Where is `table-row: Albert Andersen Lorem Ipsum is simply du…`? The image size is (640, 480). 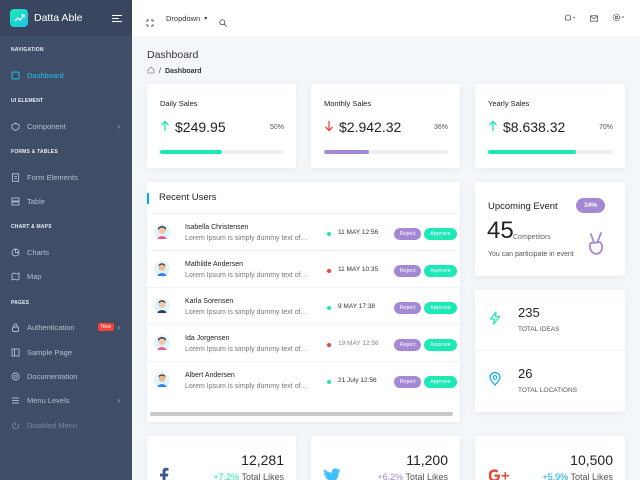
table-row: Albert Andersen Lorem Ipsum is simply du… is located at coordinates (303, 379).